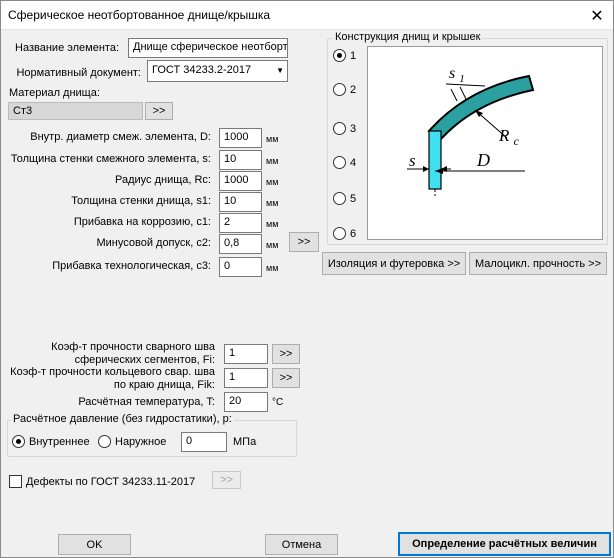 The height and width of the screenshot is (558, 614). What do you see at coordinates (139, 15) in the screenshot?
I see `window-title: Сферическое неотбортованное днище/крышка` at bounding box center [139, 15].